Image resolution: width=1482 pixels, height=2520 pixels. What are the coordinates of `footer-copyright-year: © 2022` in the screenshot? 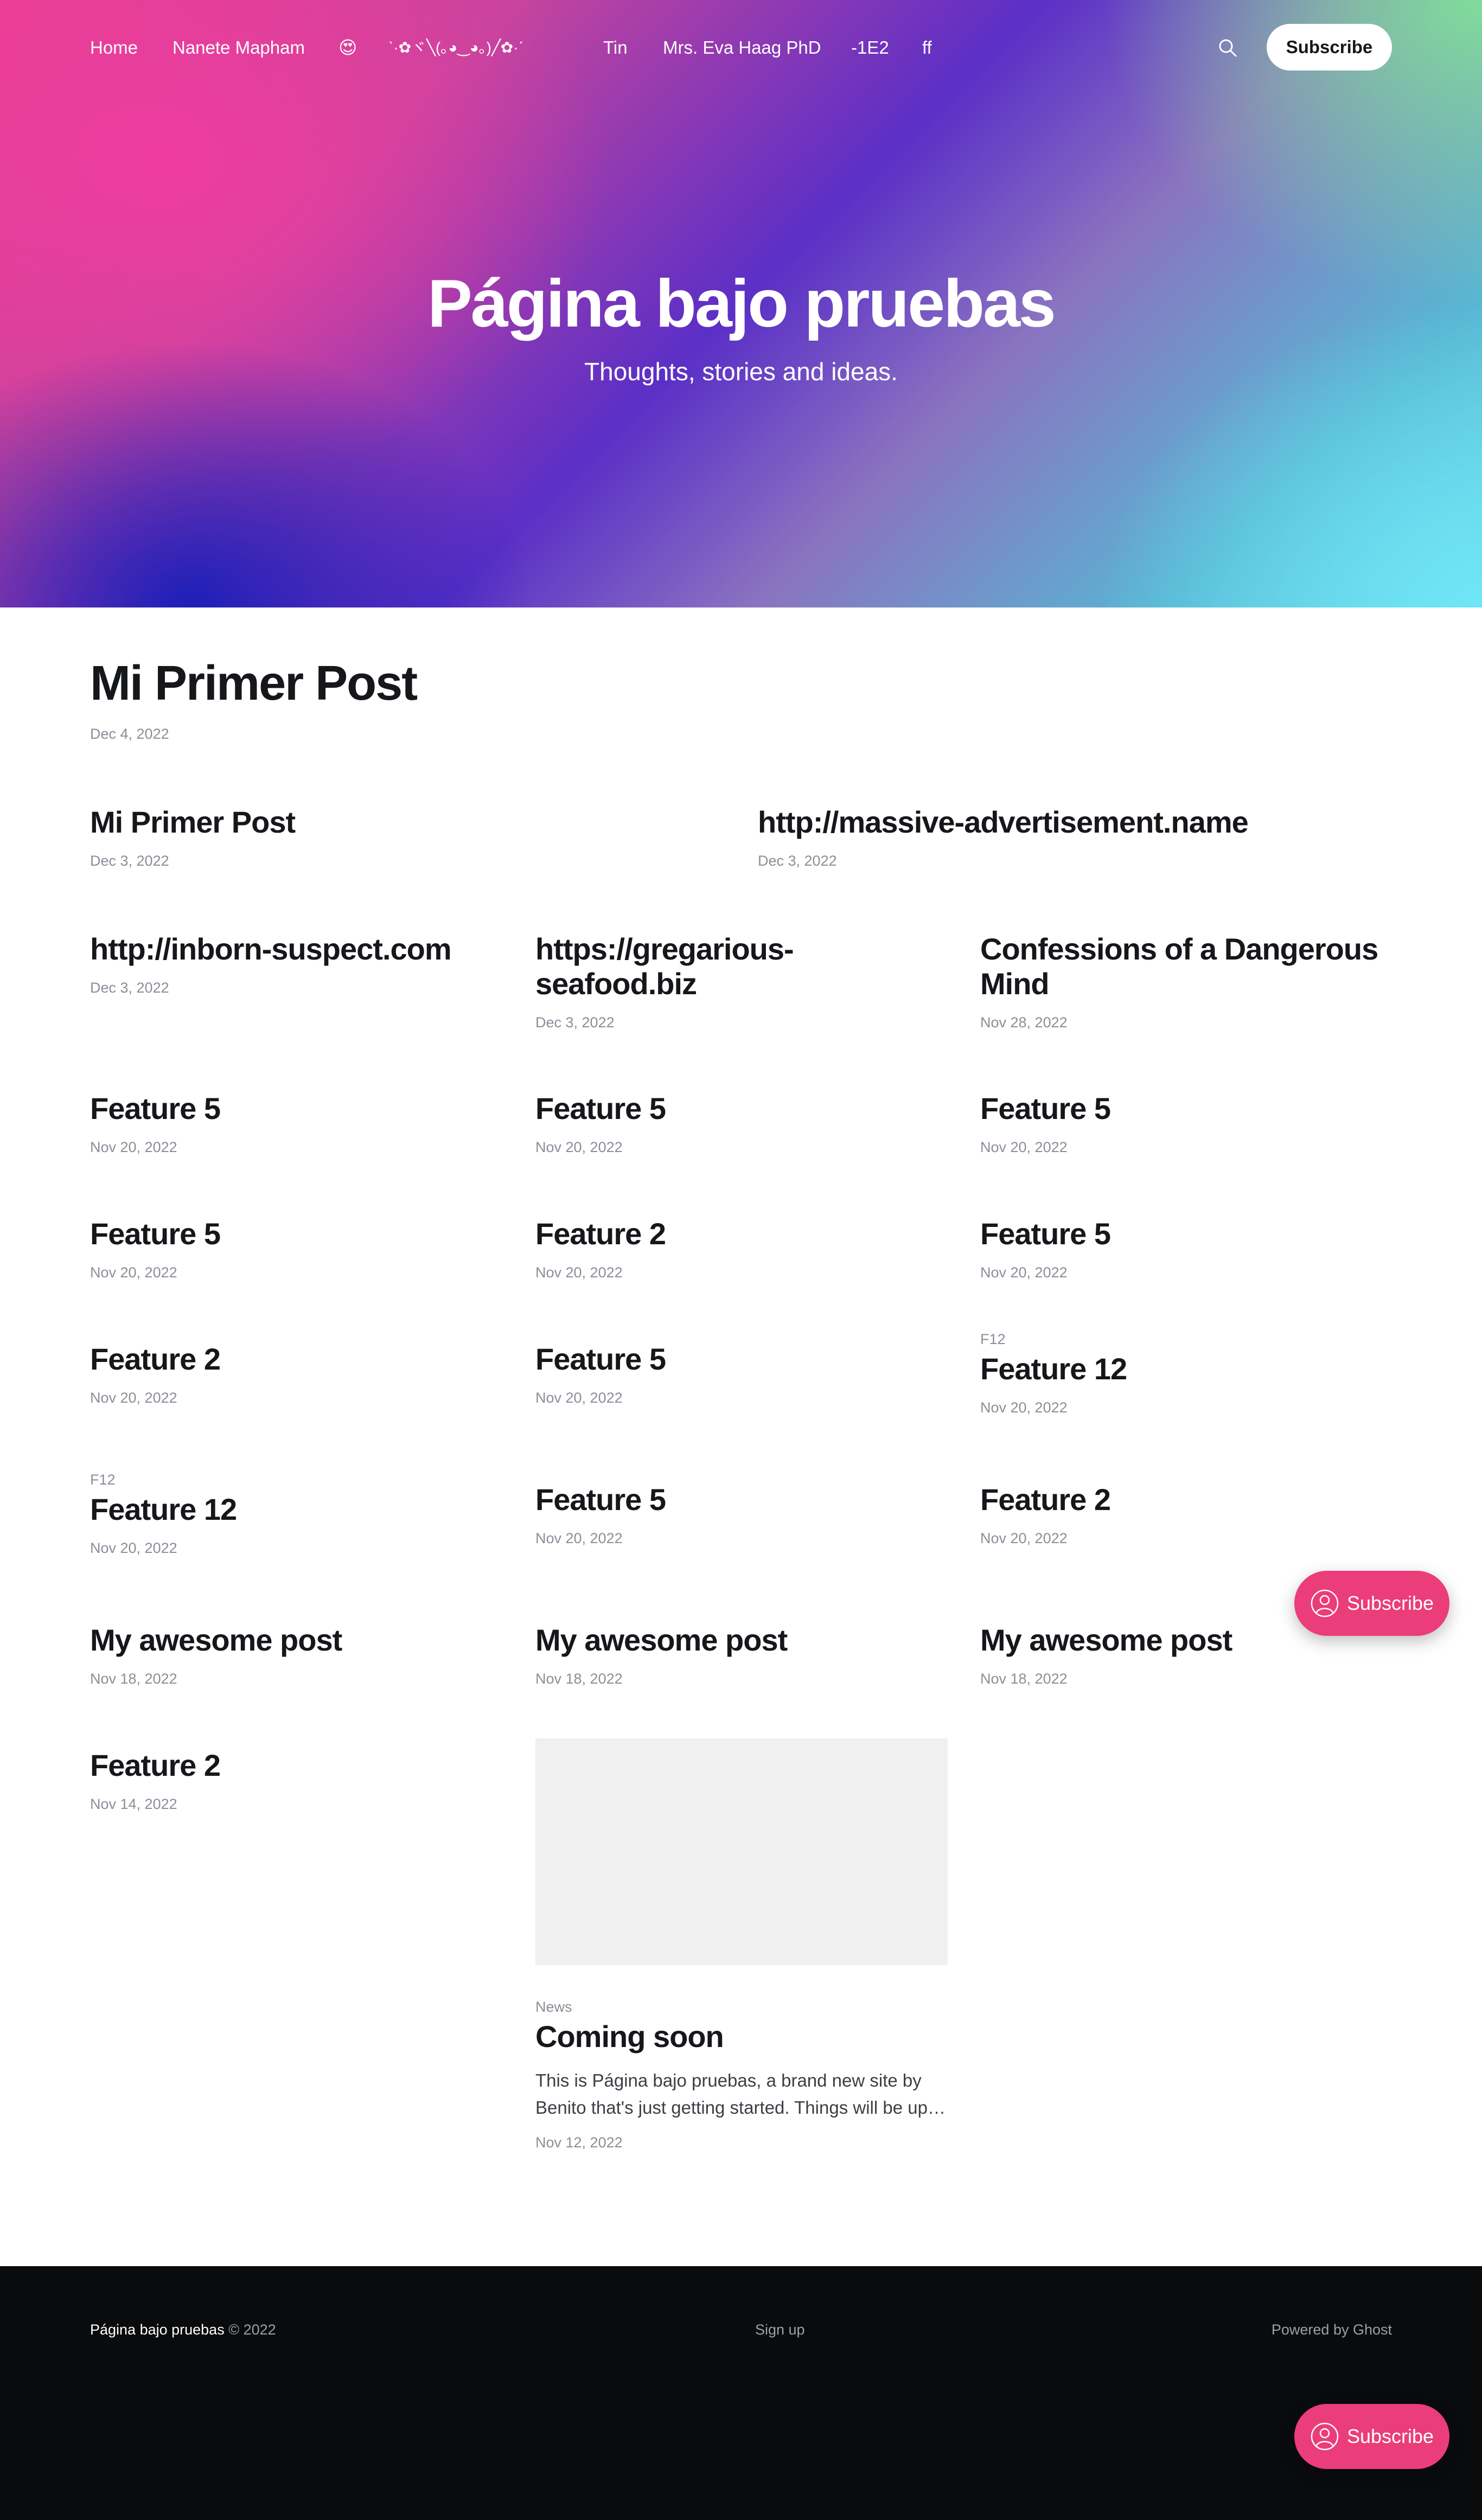 It's located at (250, 2329).